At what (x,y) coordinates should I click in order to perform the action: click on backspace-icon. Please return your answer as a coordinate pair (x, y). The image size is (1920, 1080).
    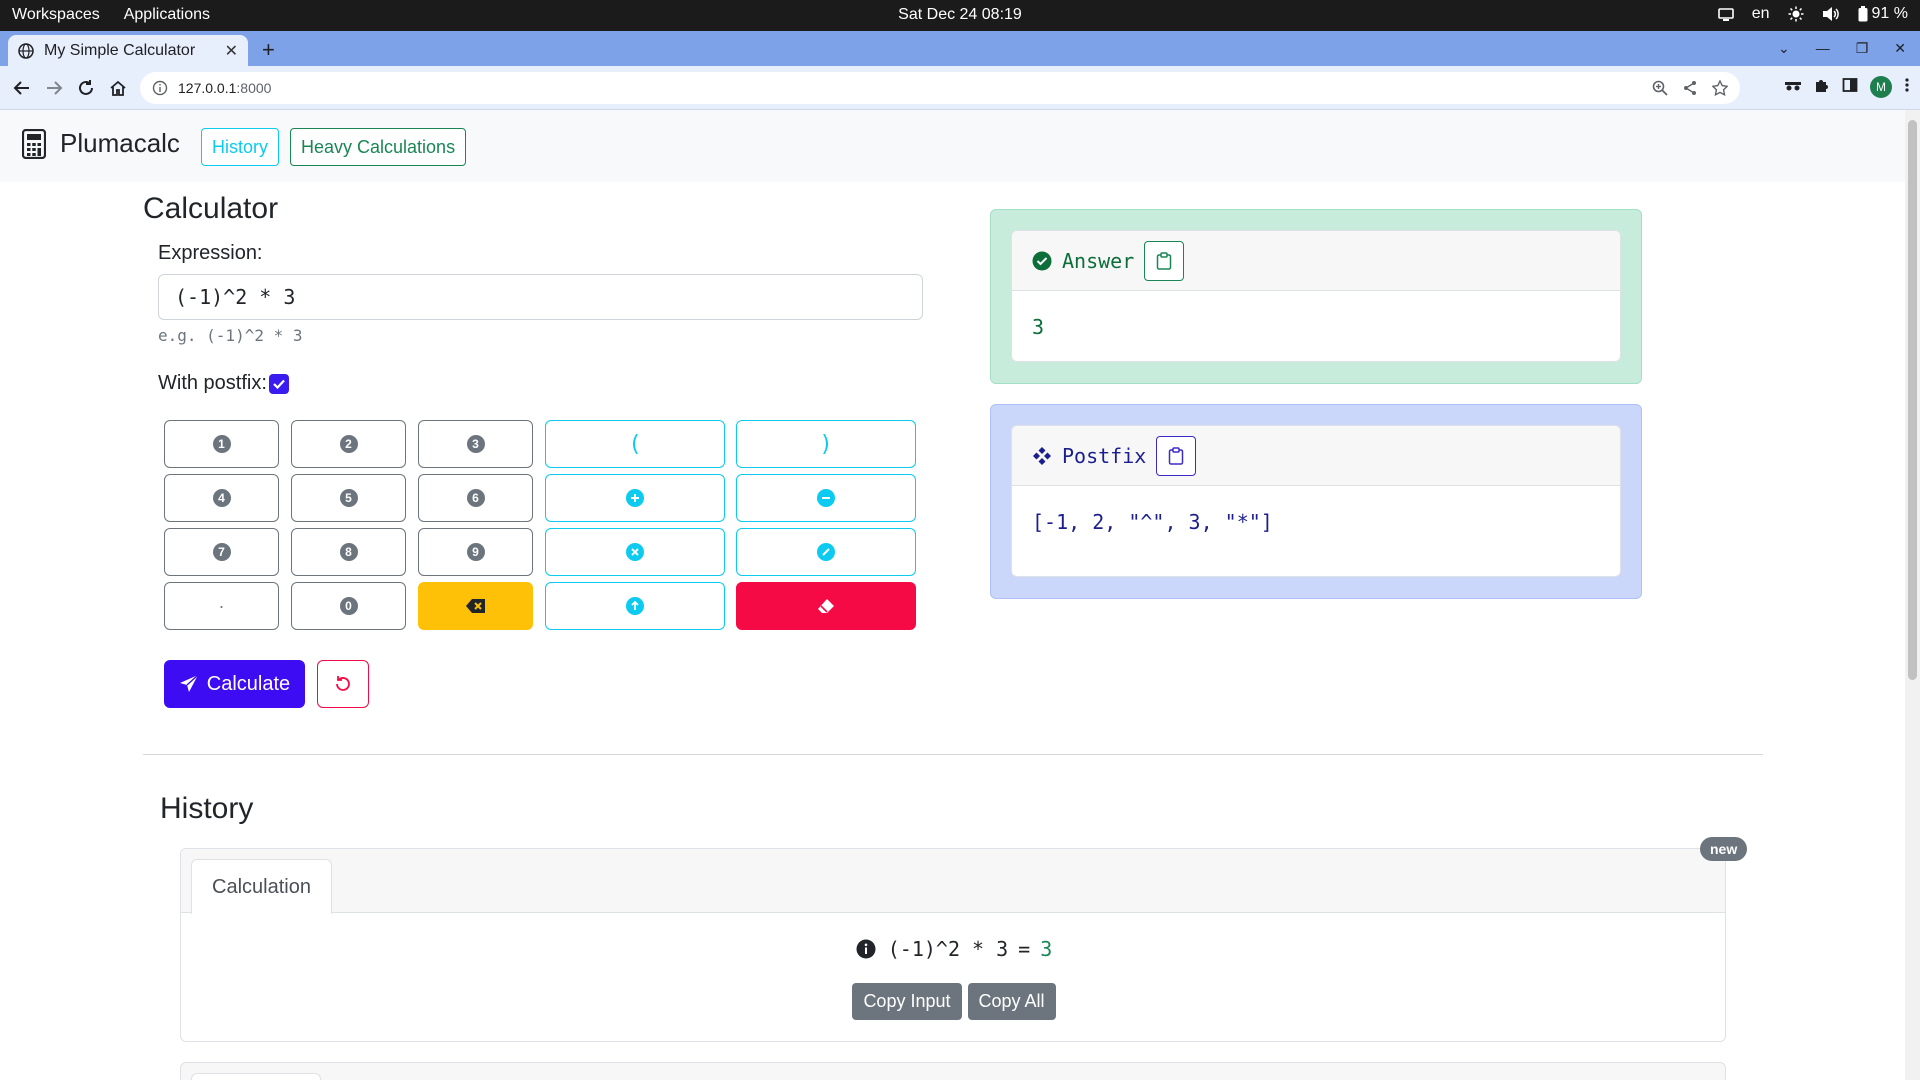
    Looking at the image, I should click on (475, 606).